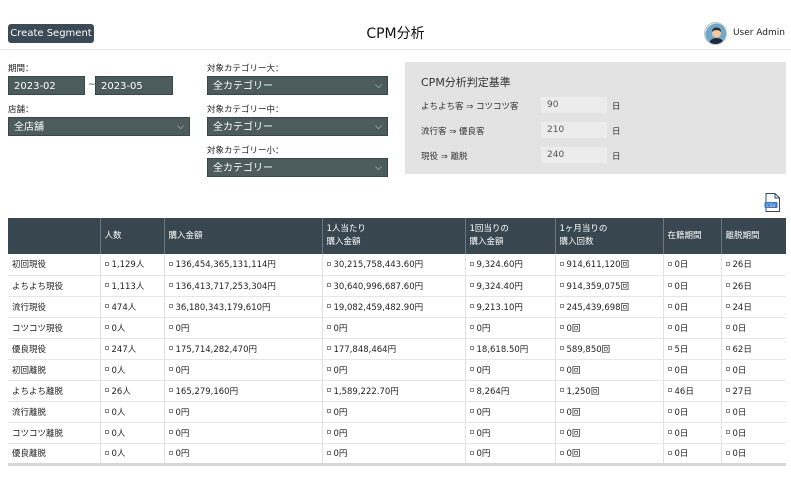  I want to click on page-title: CPM分析, so click(395, 34).